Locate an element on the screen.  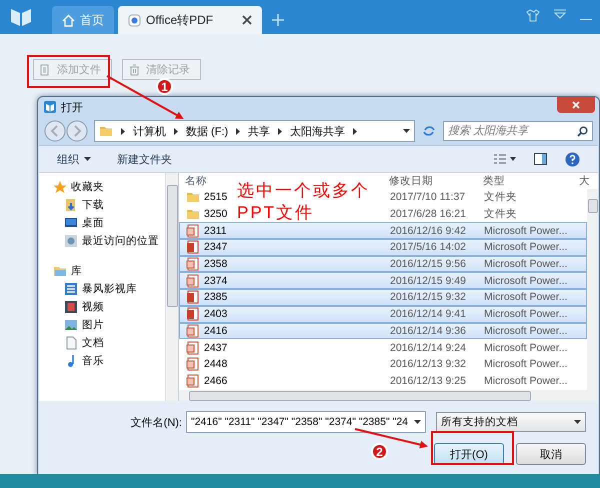
modified-date: 2017/6/28 16:21 is located at coordinates (428, 214).